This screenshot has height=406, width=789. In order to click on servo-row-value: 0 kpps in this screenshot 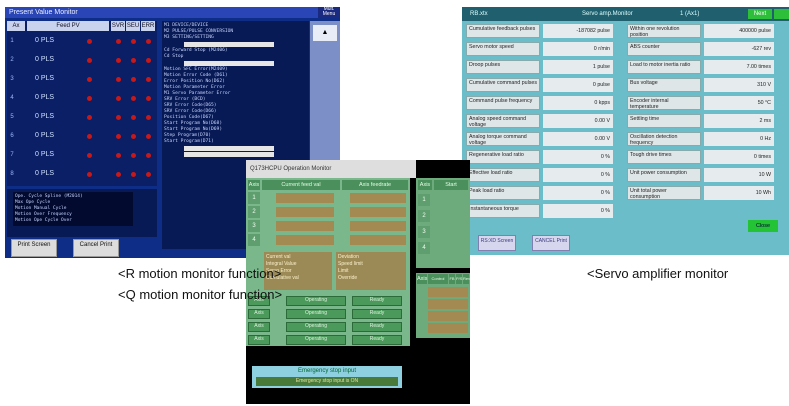, I will do `click(578, 103)`.